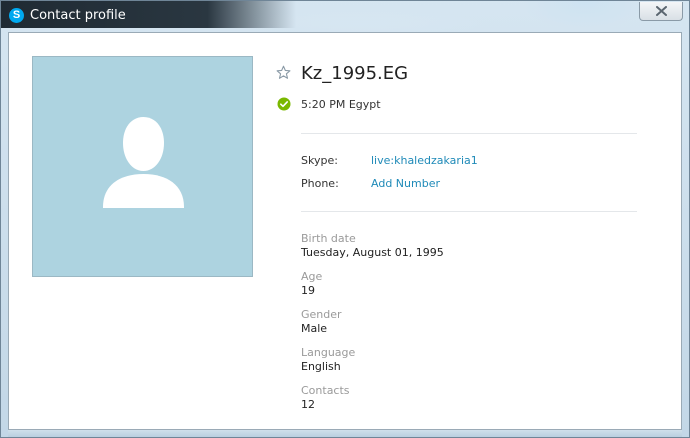 This screenshot has width=690, height=438. What do you see at coordinates (345, 16) in the screenshot?
I see `title-bar: S Contact profile` at bounding box center [345, 16].